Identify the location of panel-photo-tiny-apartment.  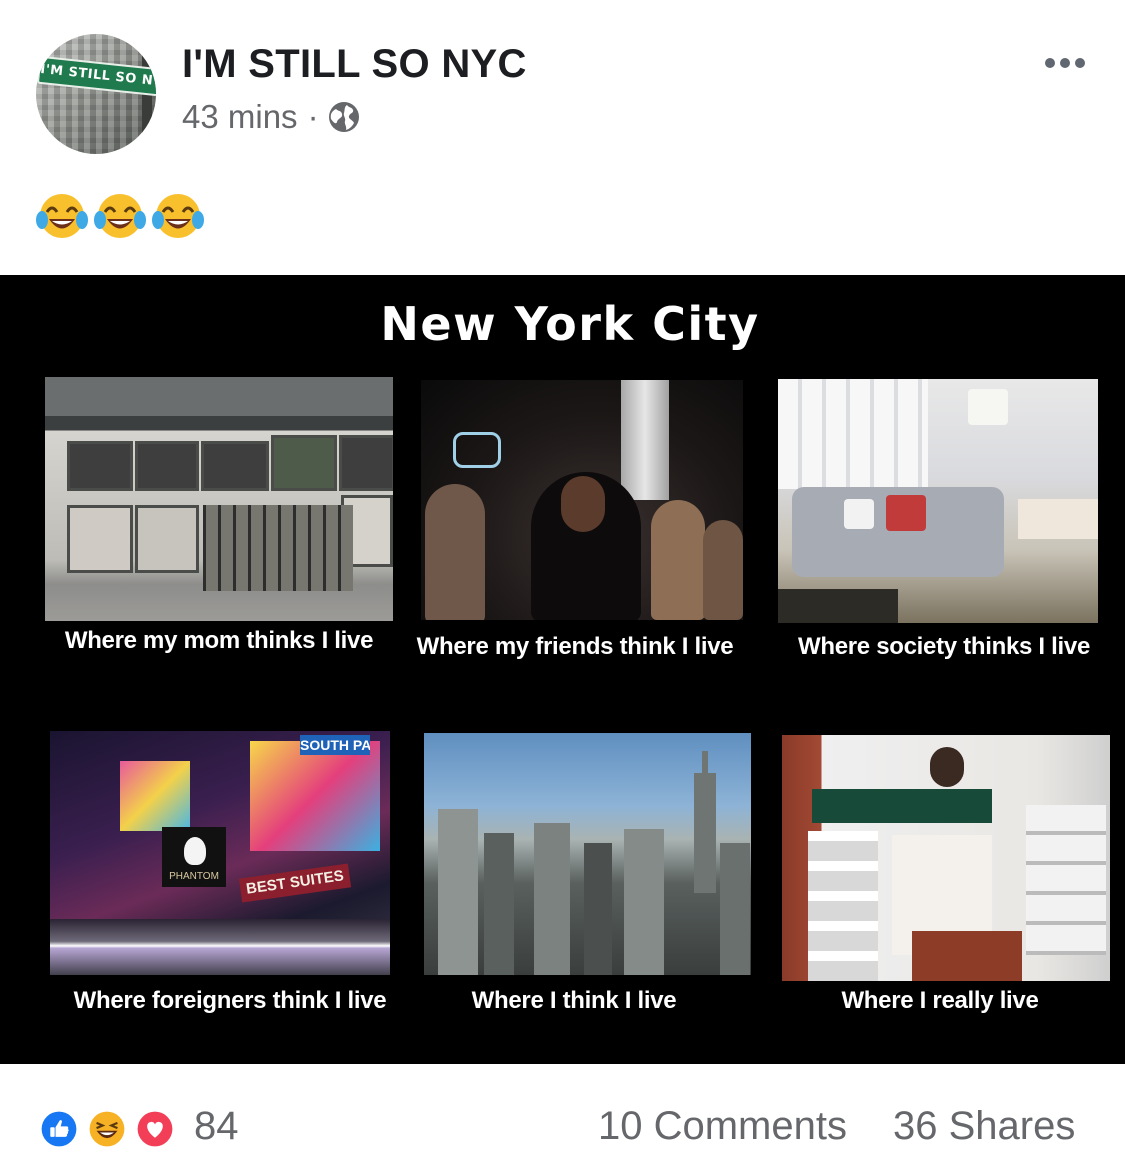
(946, 858).